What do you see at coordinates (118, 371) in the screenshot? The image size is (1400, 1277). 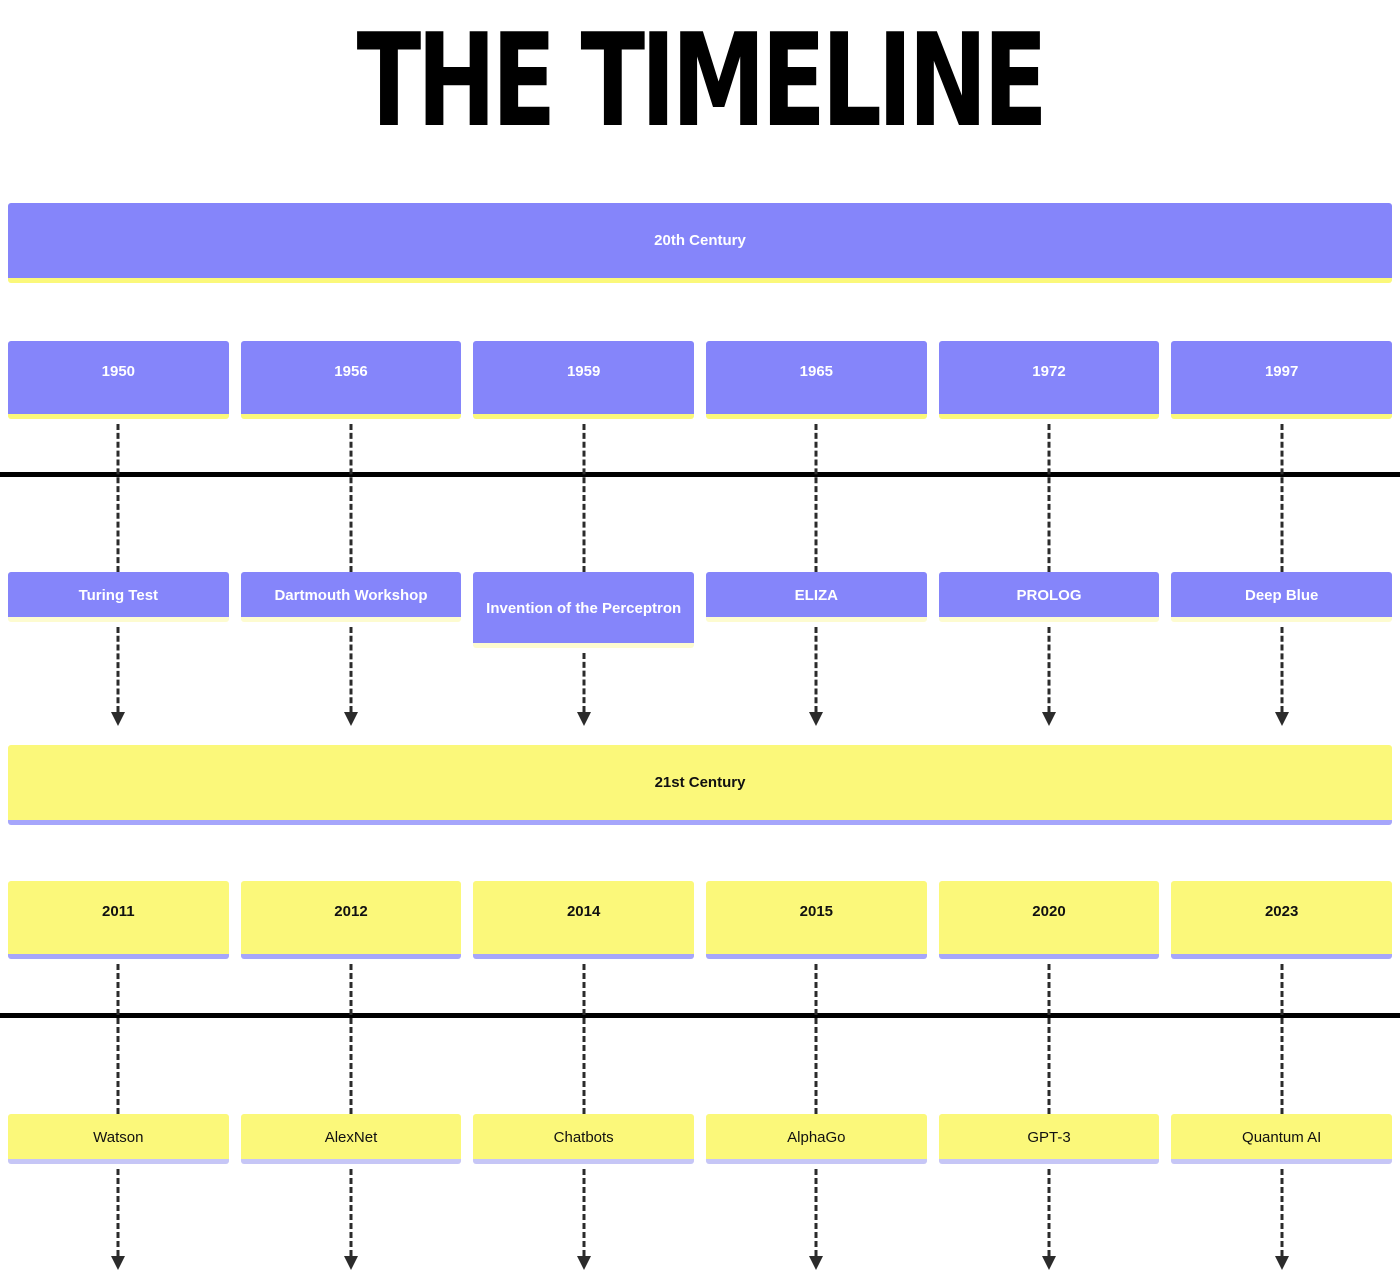 I see `year-label: 1950` at bounding box center [118, 371].